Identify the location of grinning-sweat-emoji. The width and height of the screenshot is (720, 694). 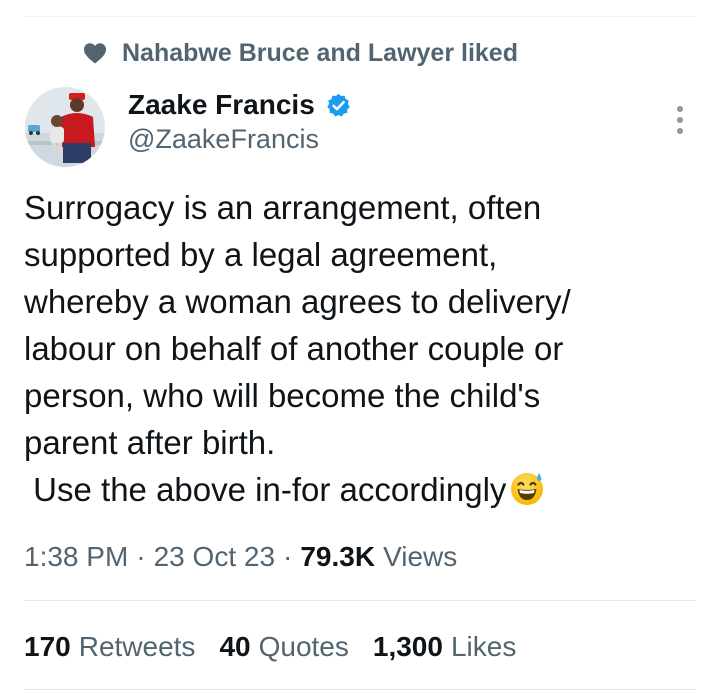
(527, 488).